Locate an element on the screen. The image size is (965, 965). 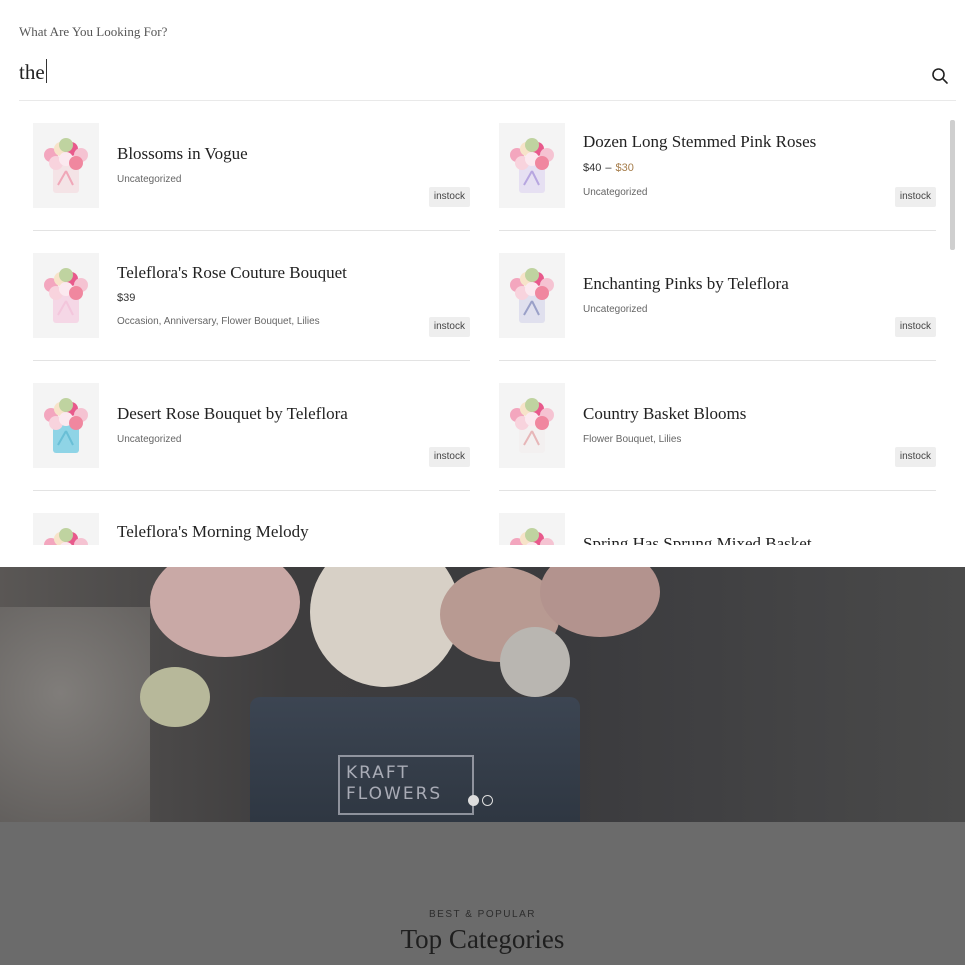
section-title: Top Categories is located at coordinates (482, 939).